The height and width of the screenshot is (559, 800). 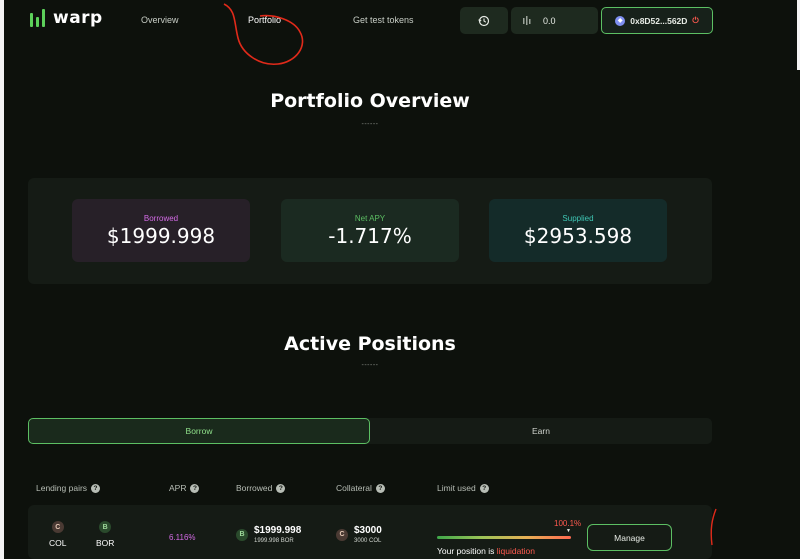 I want to click on status-liquidation: liquidation, so click(x=515, y=551).